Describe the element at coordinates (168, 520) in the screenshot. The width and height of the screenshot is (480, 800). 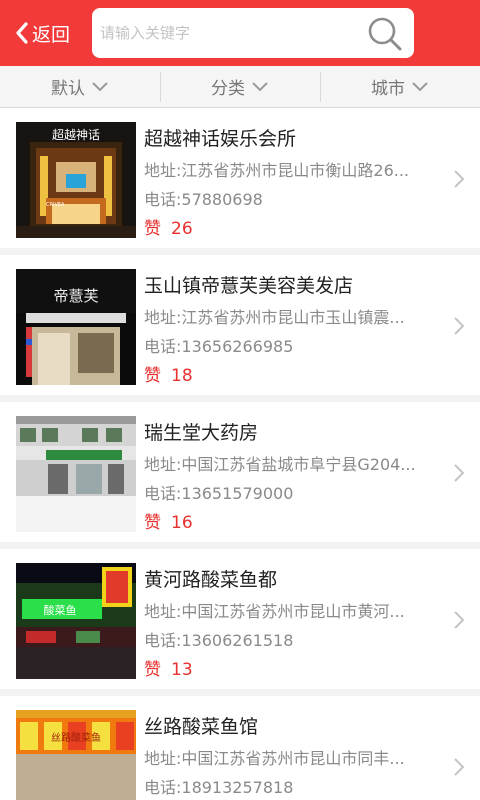
I see `like-count: 赞 16` at that location.